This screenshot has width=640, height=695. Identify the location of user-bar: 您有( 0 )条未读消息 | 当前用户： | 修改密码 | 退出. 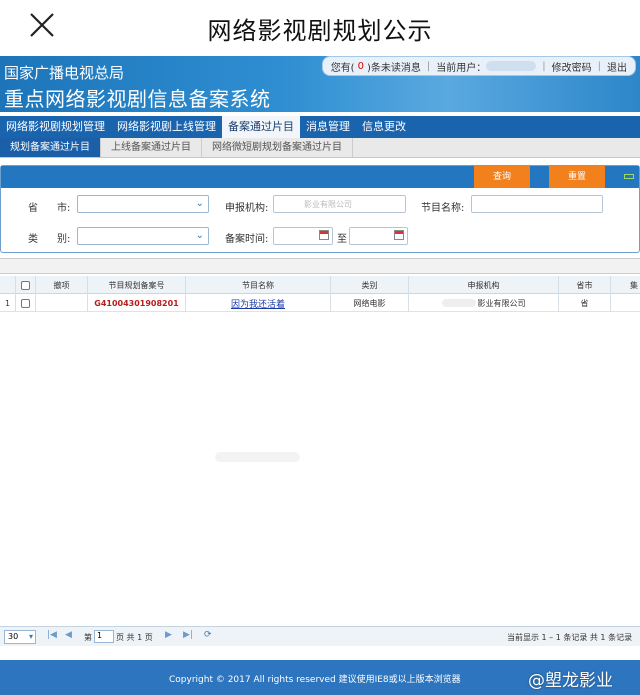
(478, 66).